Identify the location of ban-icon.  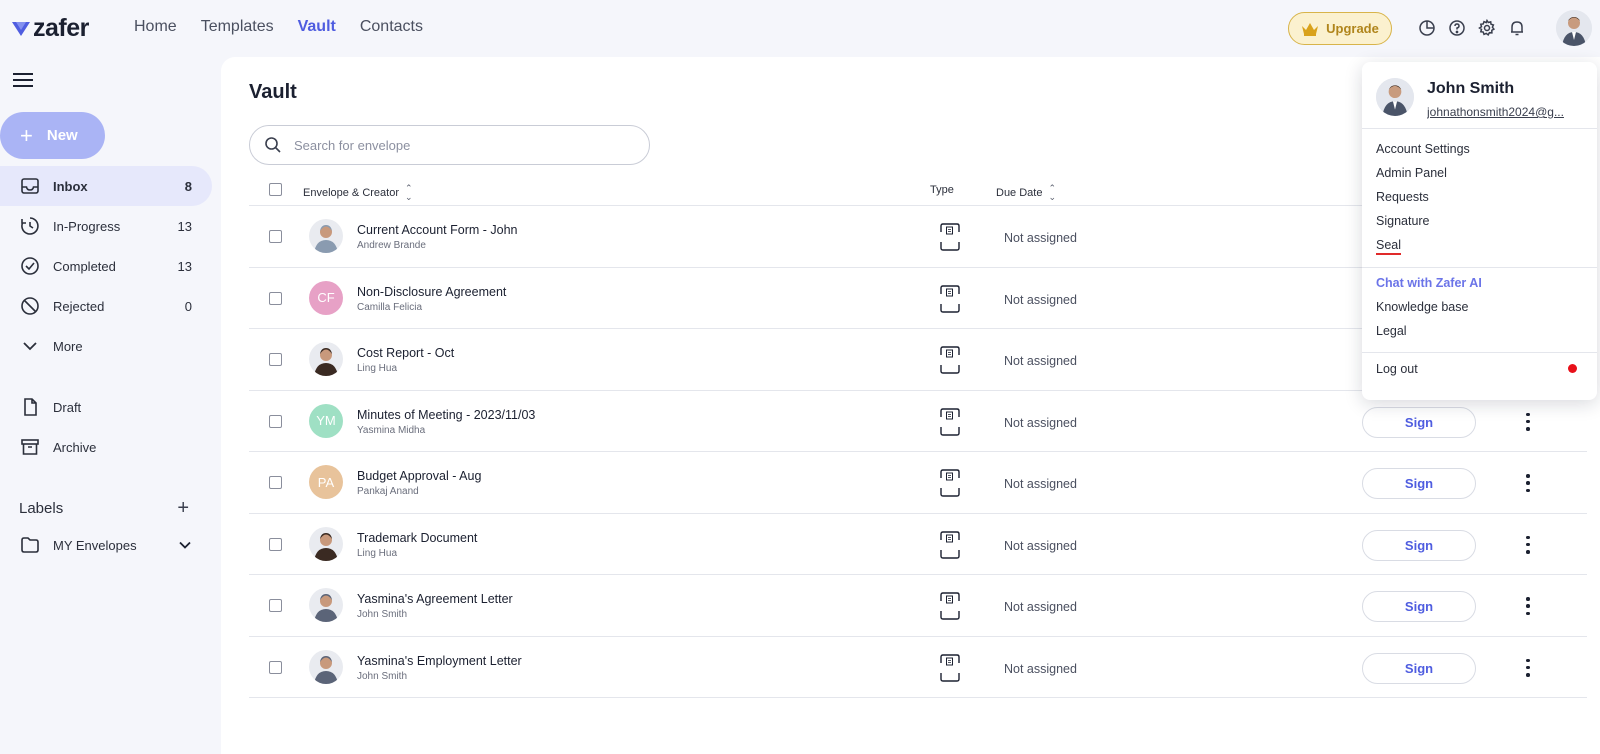
(30, 306).